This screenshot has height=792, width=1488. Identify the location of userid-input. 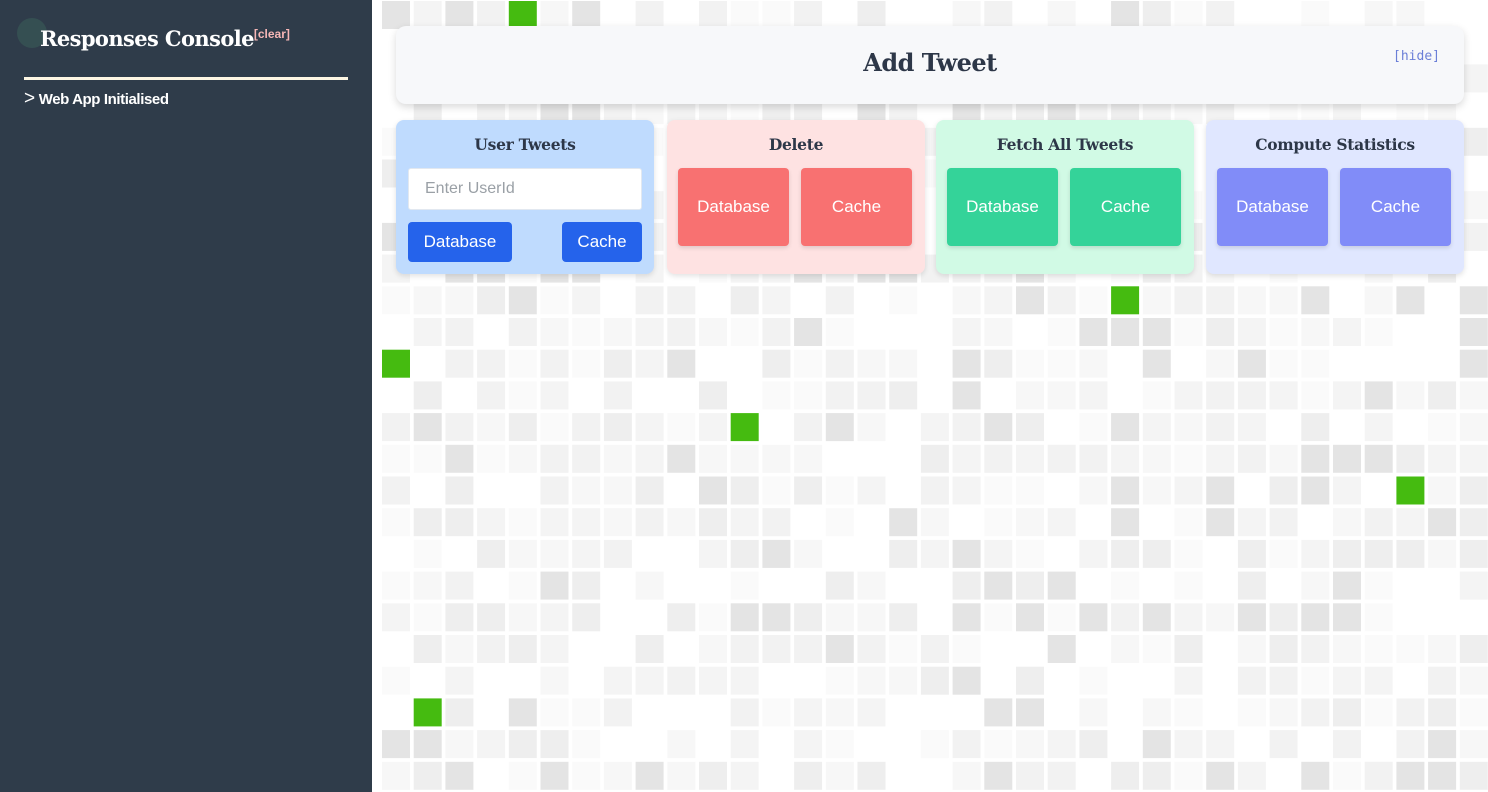
(525, 189).